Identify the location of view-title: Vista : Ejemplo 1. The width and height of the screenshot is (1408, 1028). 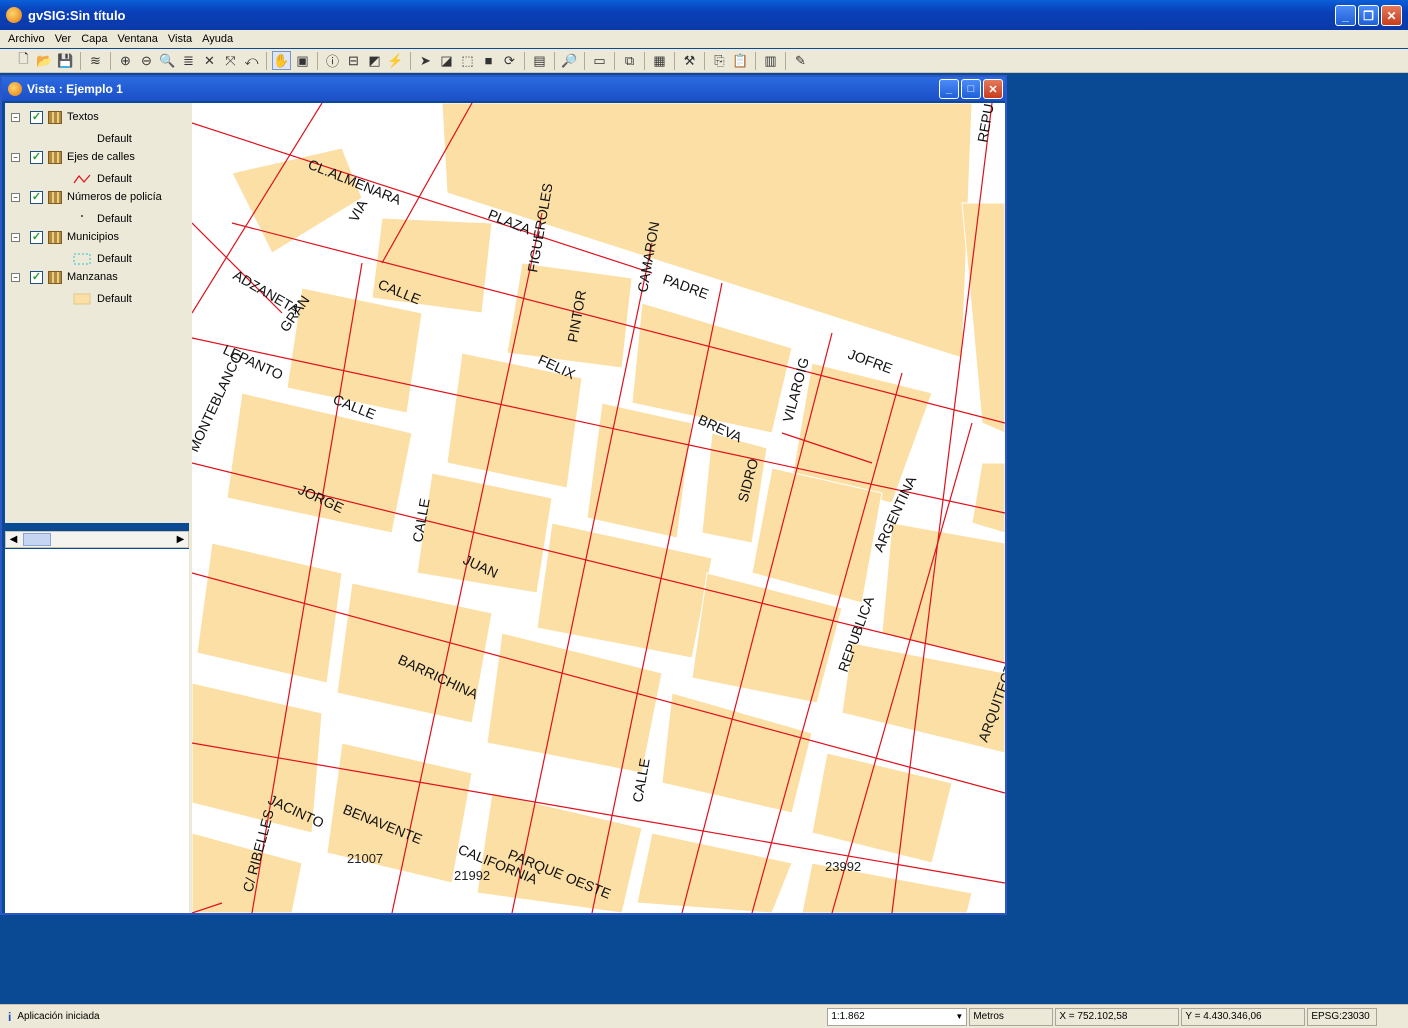
(75, 89).